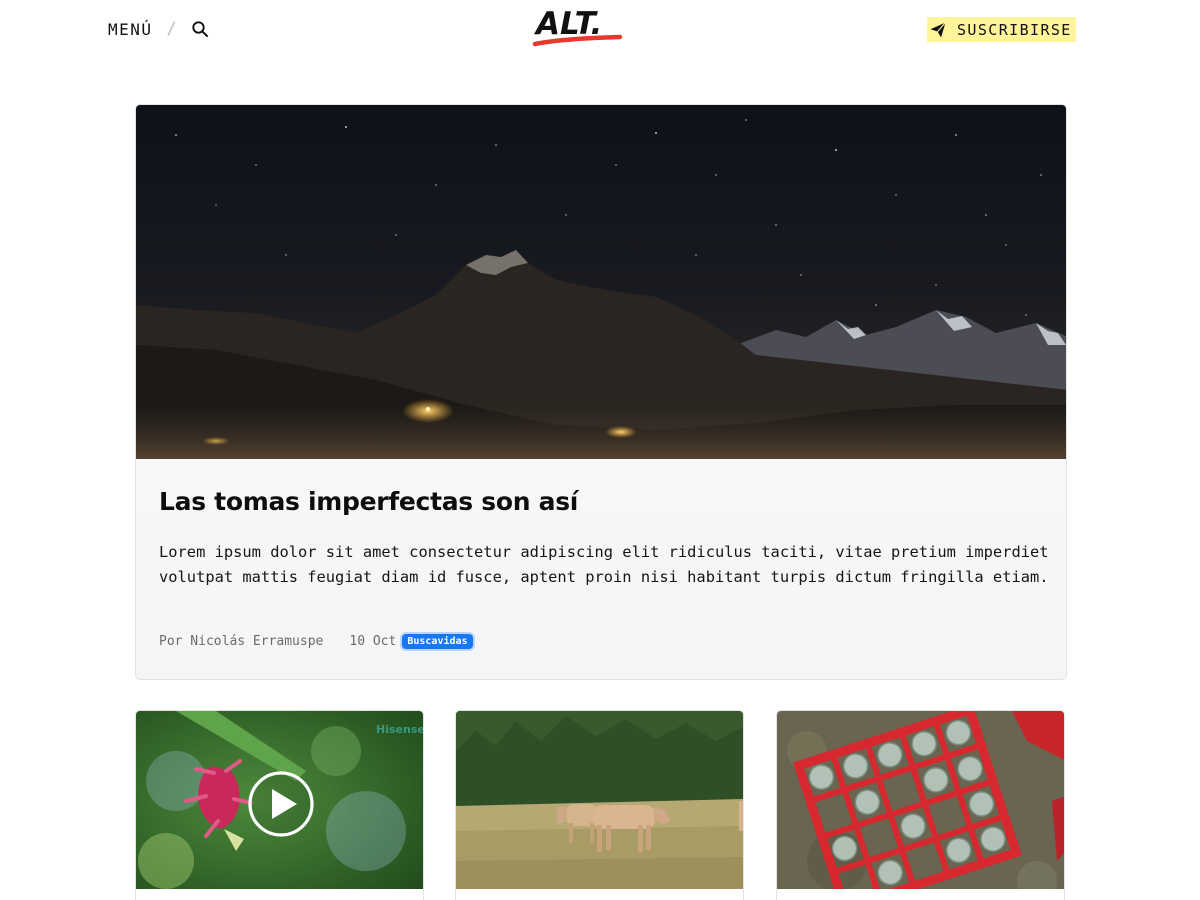 This screenshot has width=1200, height=900. Describe the element at coordinates (938, 29) in the screenshot. I see `paper-plane-icon` at that location.